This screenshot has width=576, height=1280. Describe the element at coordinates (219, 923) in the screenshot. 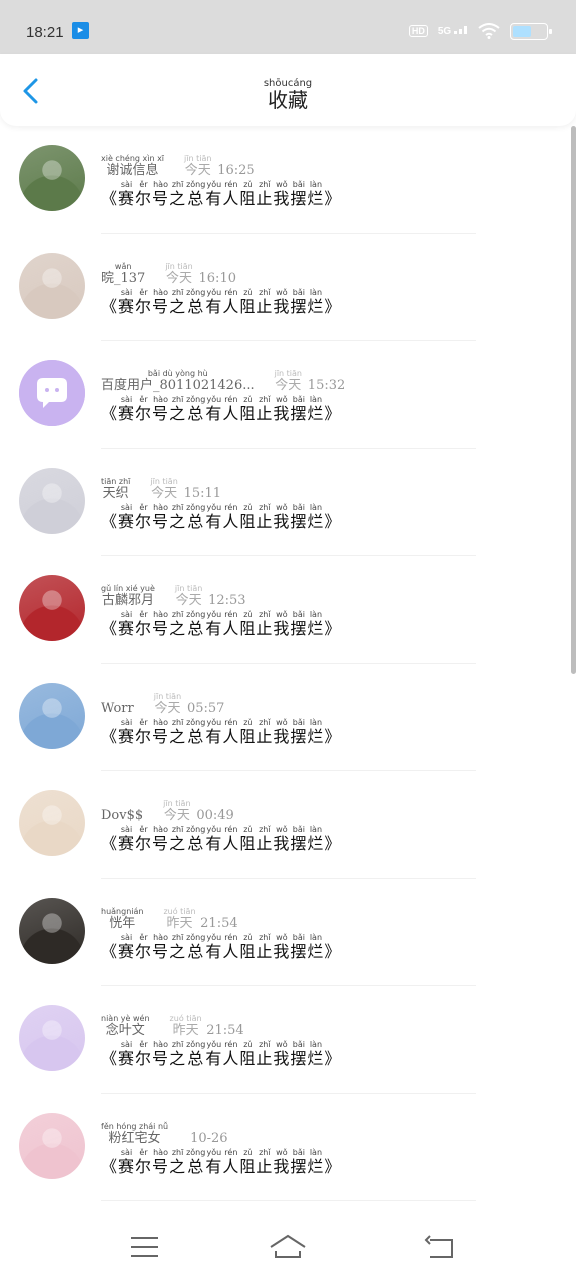

I see `item-time: 21:54` at that location.